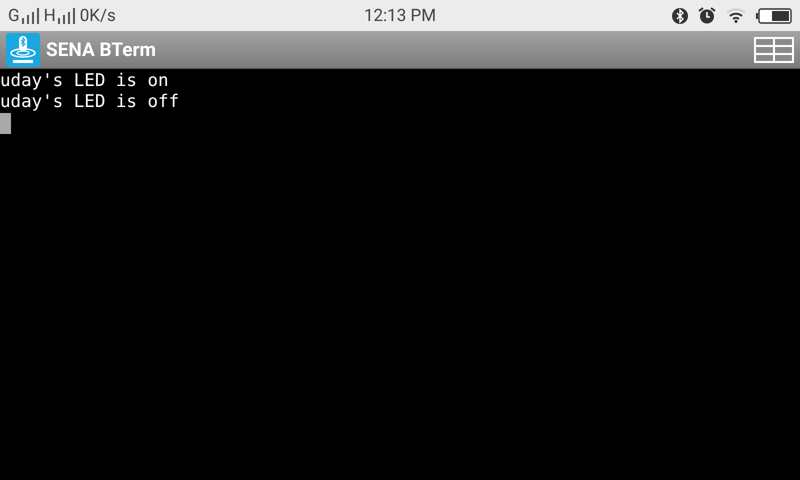 The image size is (800, 480). What do you see at coordinates (5, 123) in the screenshot?
I see `text-cursor` at bounding box center [5, 123].